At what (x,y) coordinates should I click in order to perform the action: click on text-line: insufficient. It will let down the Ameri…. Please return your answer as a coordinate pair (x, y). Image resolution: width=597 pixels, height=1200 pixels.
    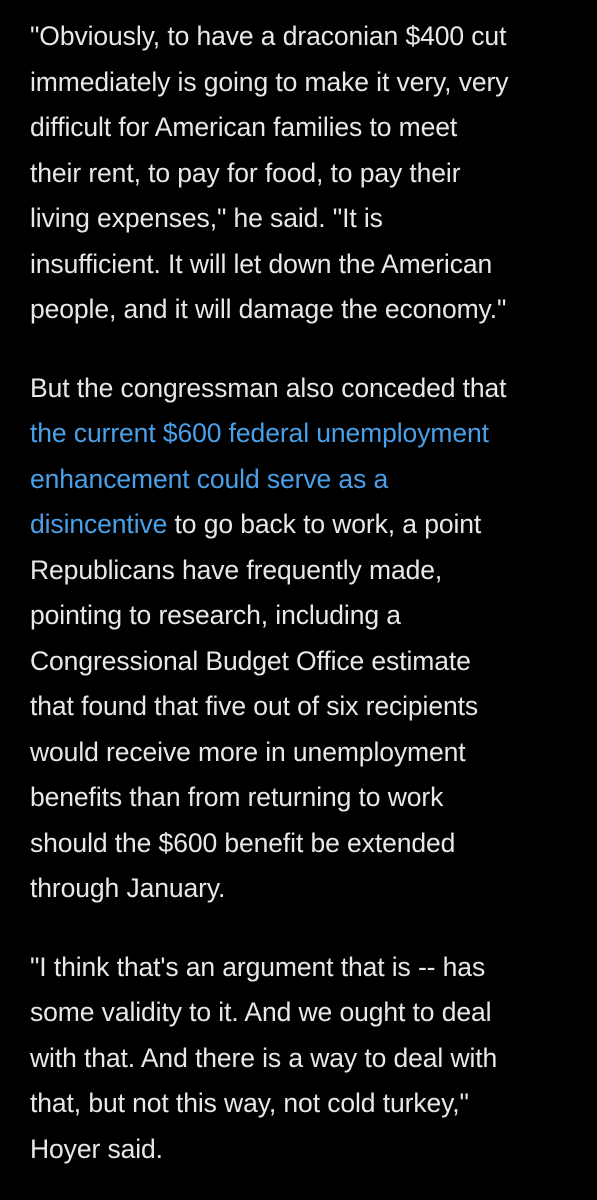
    Looking at the image, I should click on (261, 263).